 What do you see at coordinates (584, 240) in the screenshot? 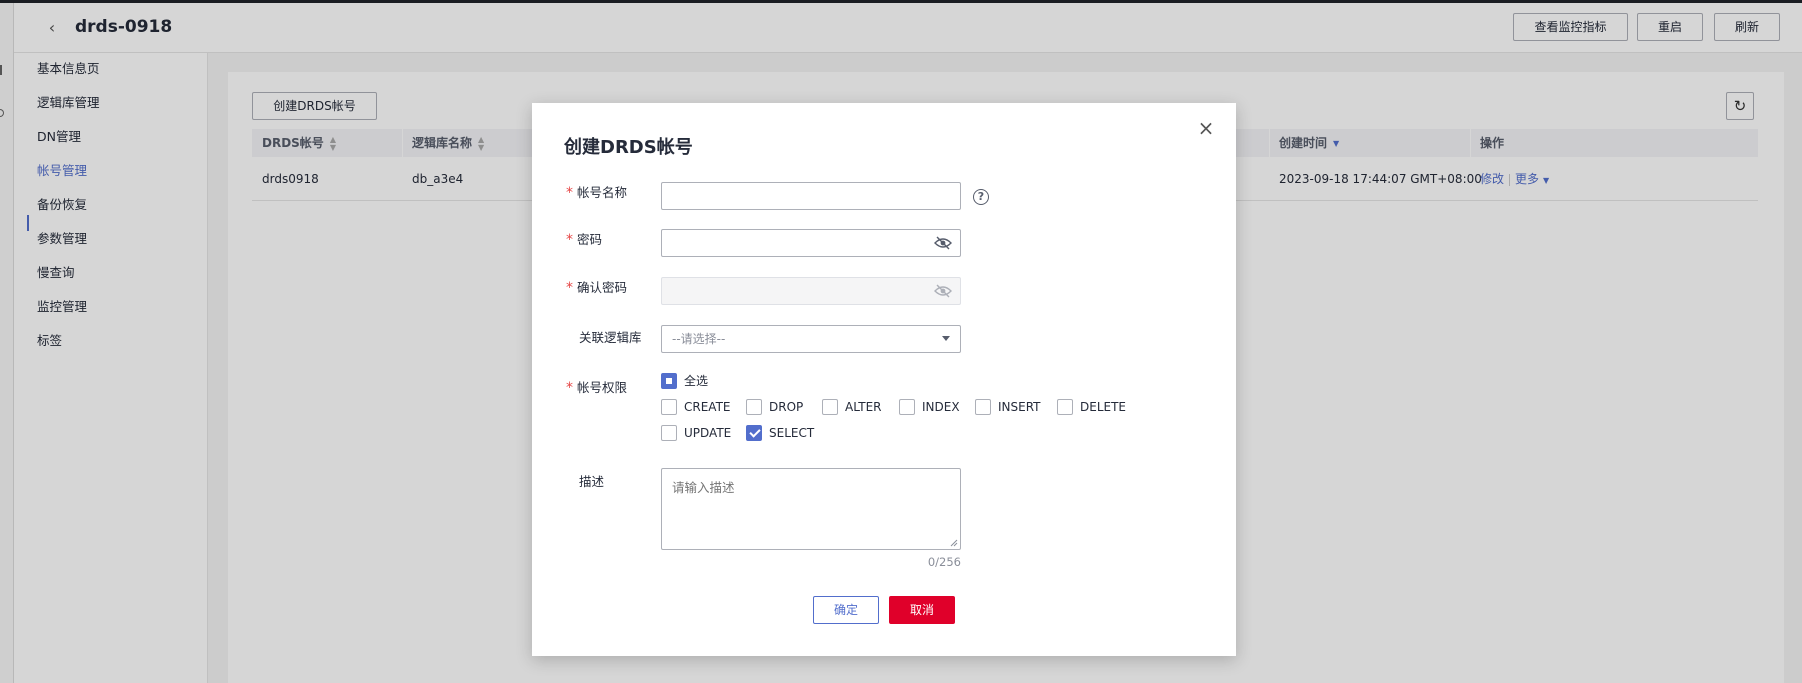
I see `password-label: * 密码` at bounding box center [584, 240].